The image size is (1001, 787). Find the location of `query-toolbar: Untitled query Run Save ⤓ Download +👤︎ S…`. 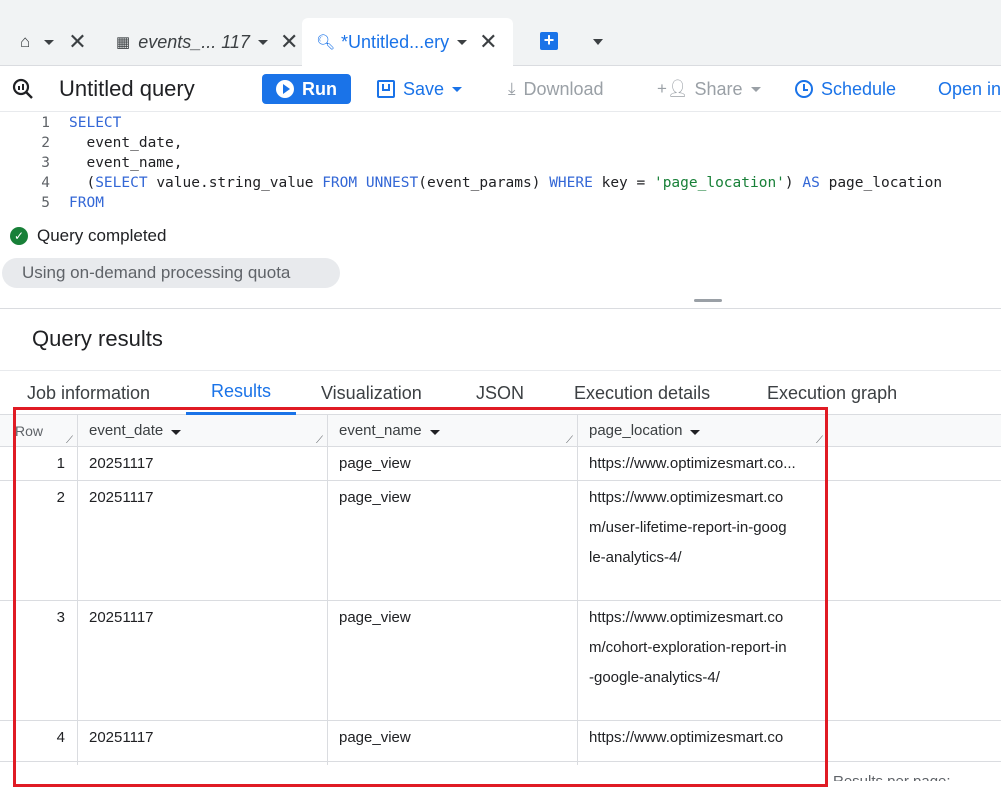

query-toolbar: Untitled query Run Save ⤓ Download +👤︎ S… is located at coordinates (500, 89).